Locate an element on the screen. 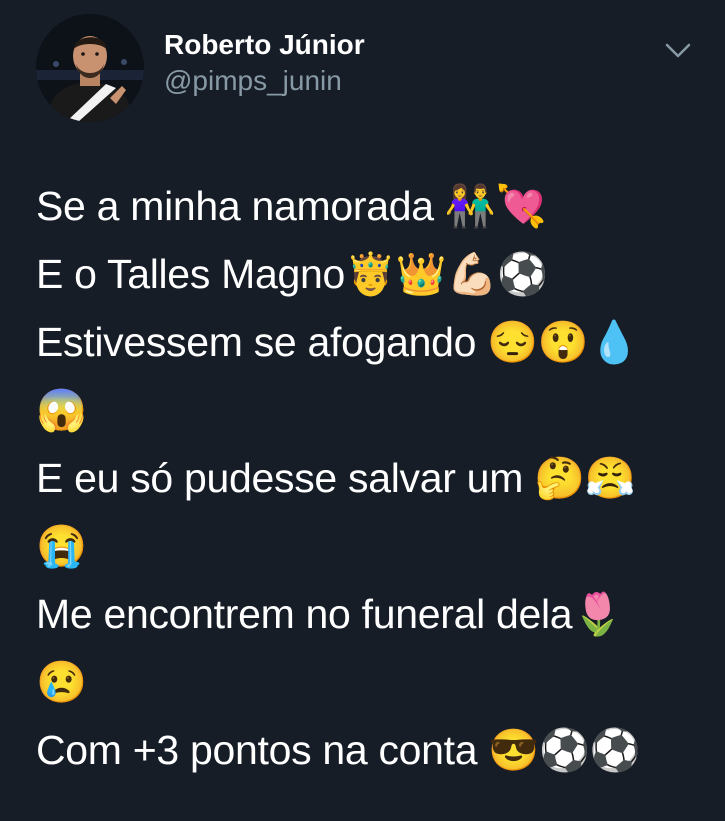 Image resolution: width=725 pixels, height=821 pixels. tweet-header: Roberto Júnior @pimps_junin is located at coordinates (368, 69).